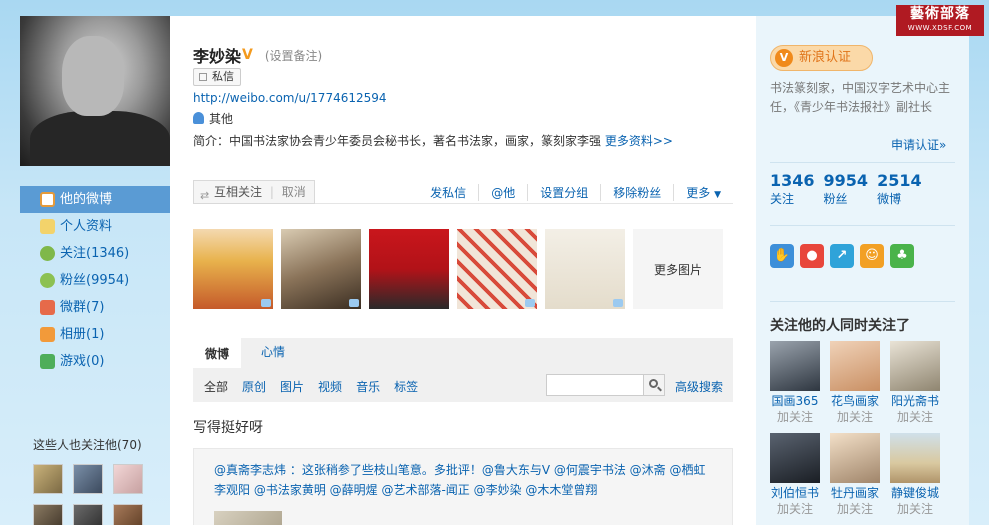 Image resolution: width=989 pixels, height=525 pixels. I want to click on share-arrow-icon: ↗, so click(842, 256).